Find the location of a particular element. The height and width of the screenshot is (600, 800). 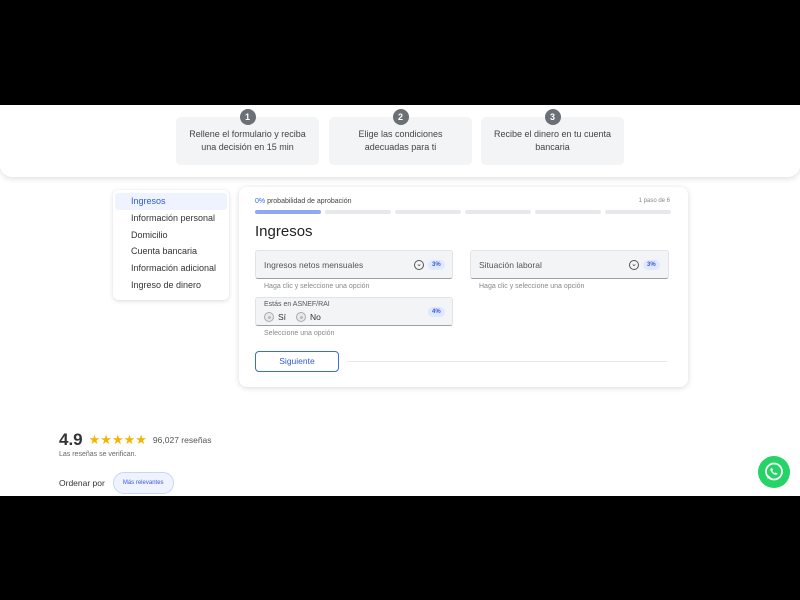

approval-probability-label: probabilidad de aprobación is located at coordinates (308, 201).